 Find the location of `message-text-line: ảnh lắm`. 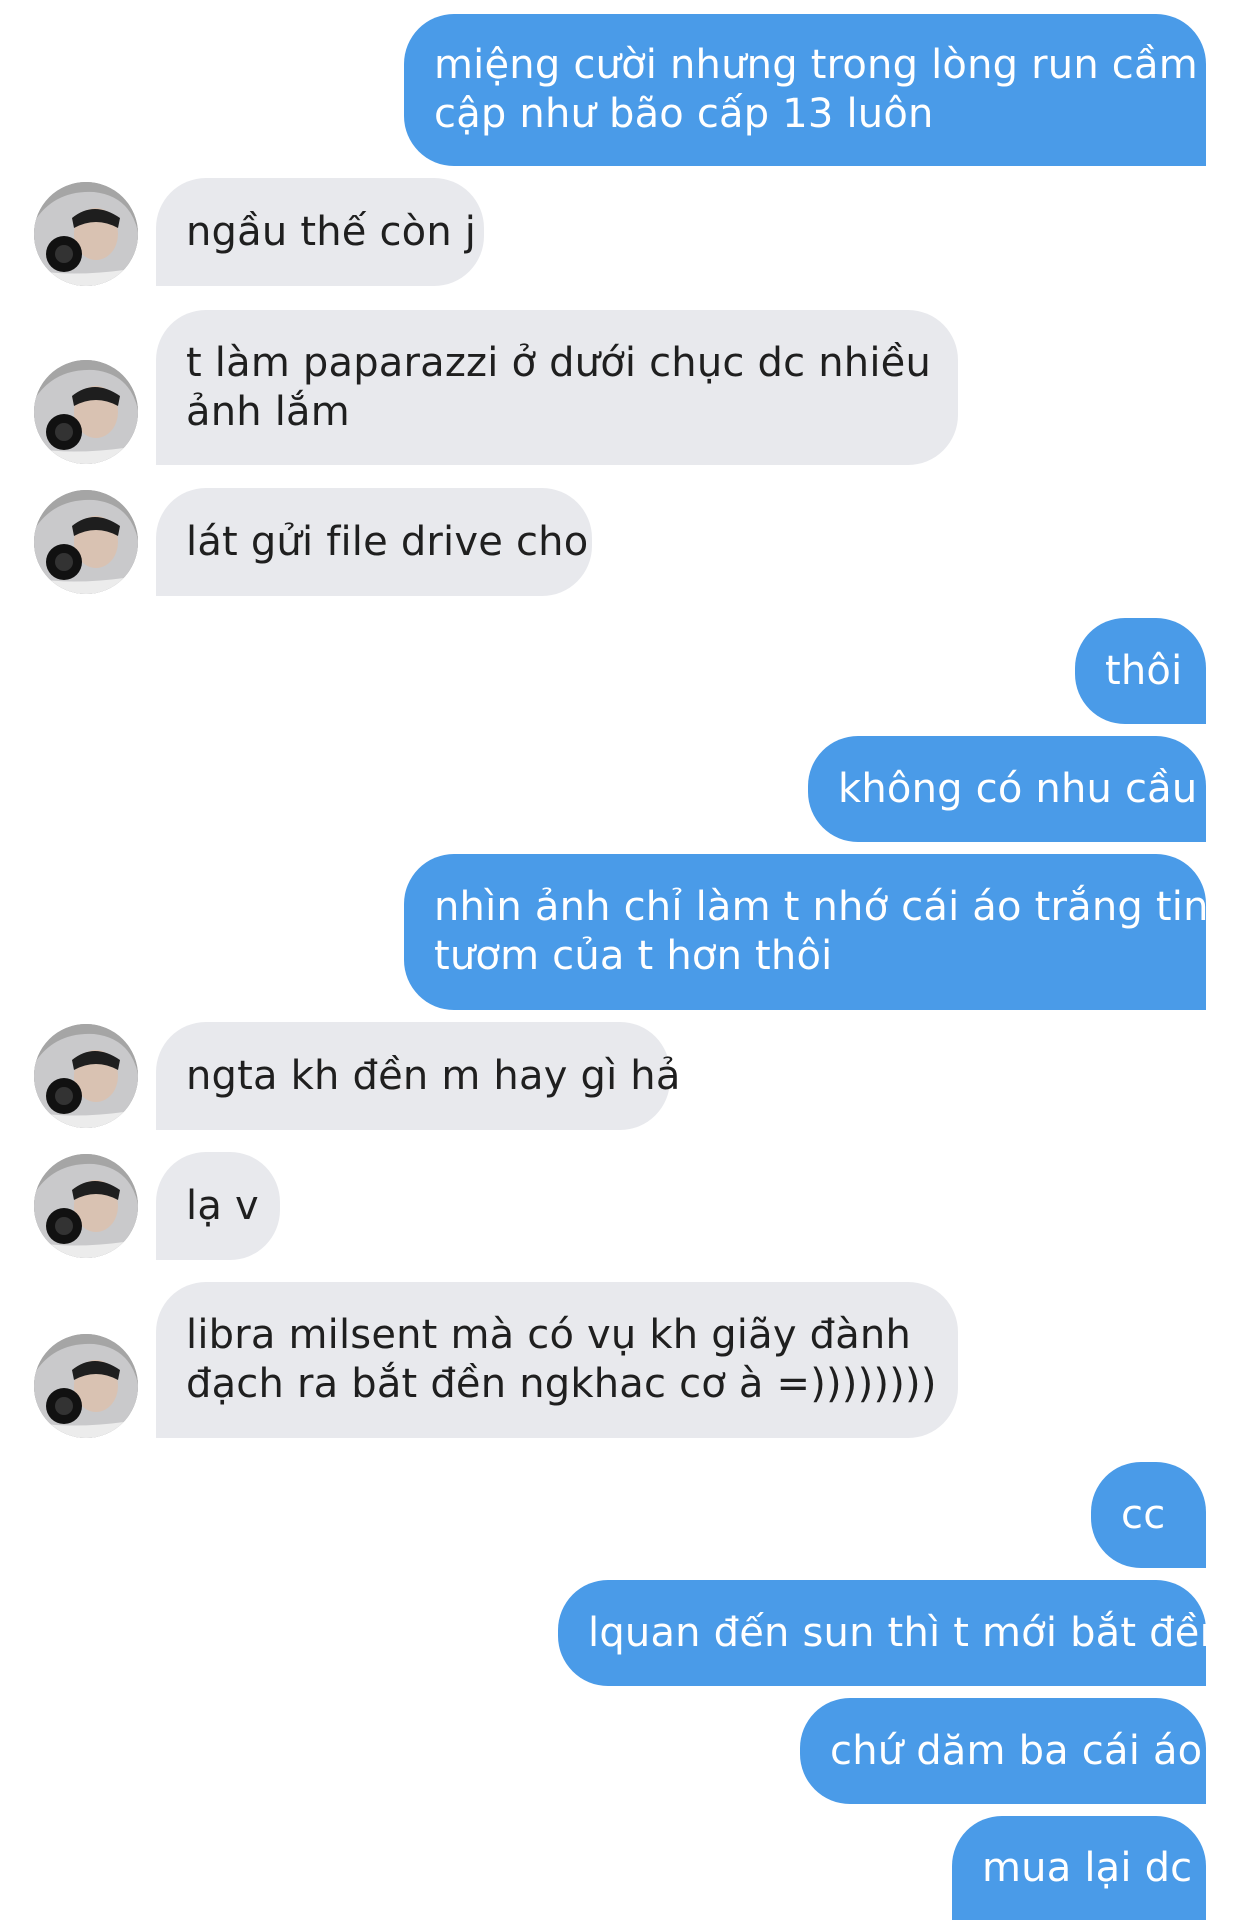

message-text-line: ảnh lắm is located at coordinates (268, 411).